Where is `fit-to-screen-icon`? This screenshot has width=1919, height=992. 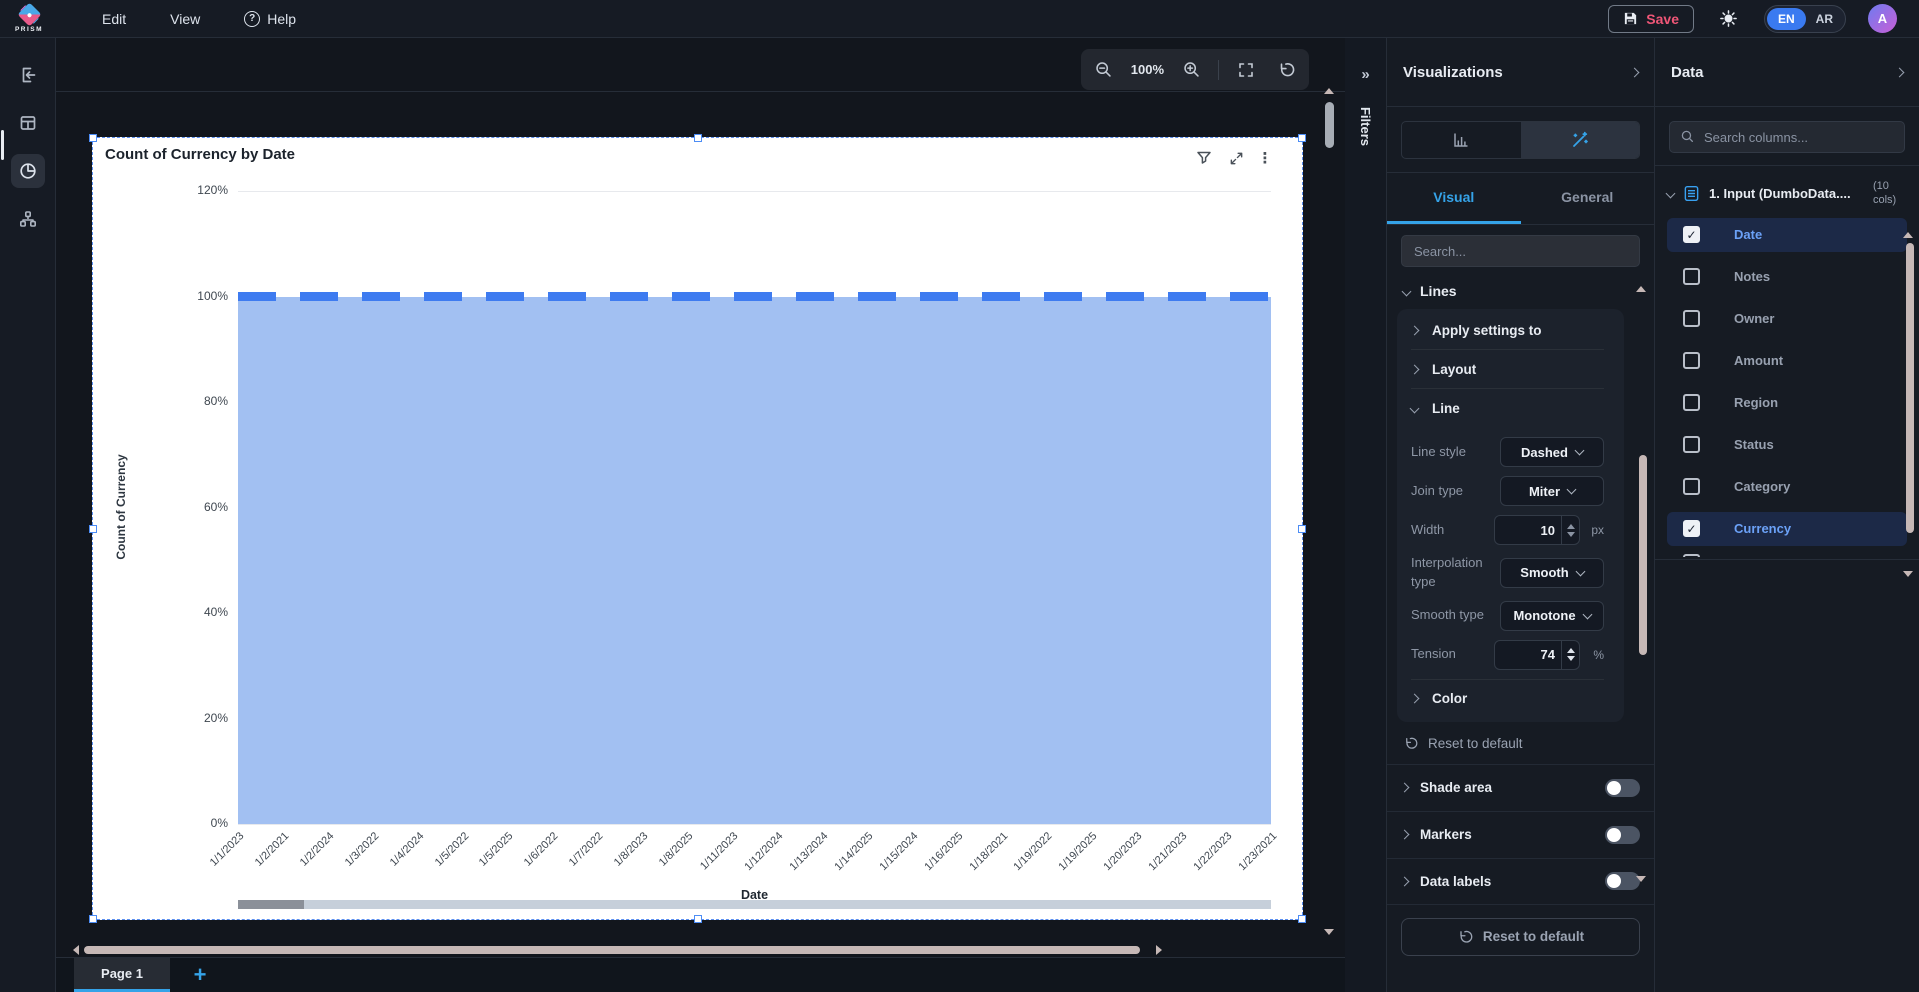
fit-to-screen-icon is located at coordinates (1246, 70).